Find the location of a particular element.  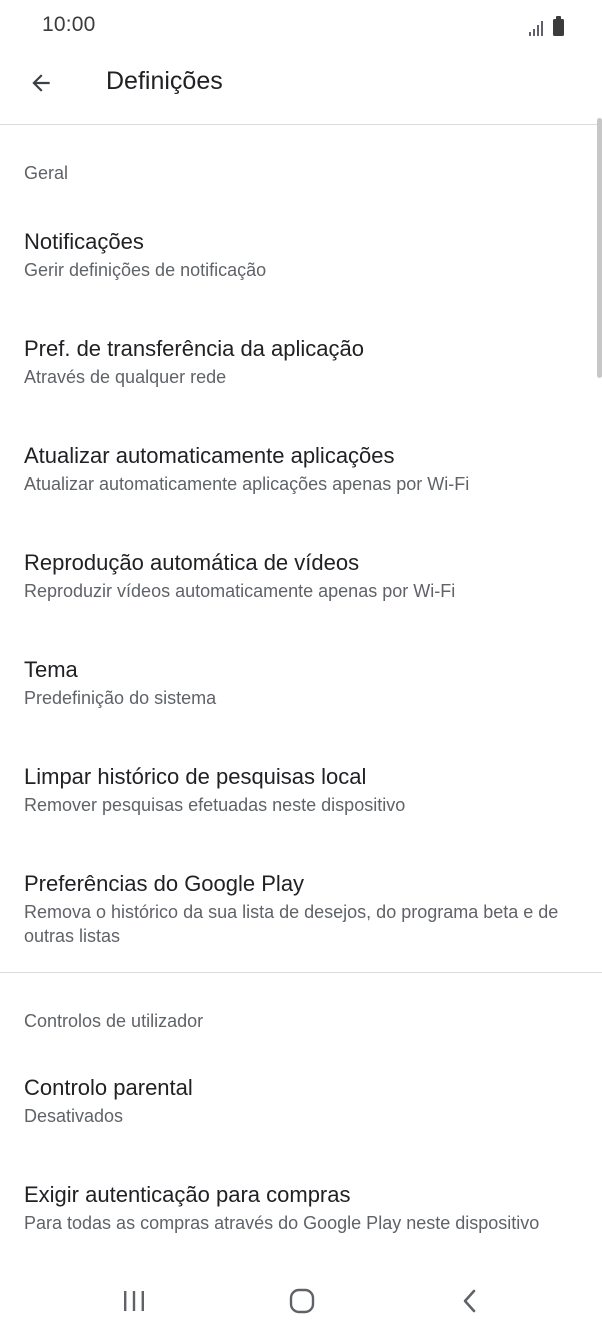

setting-title: Limpar histórico de pesquisas local is located at coordinates (195, 776).